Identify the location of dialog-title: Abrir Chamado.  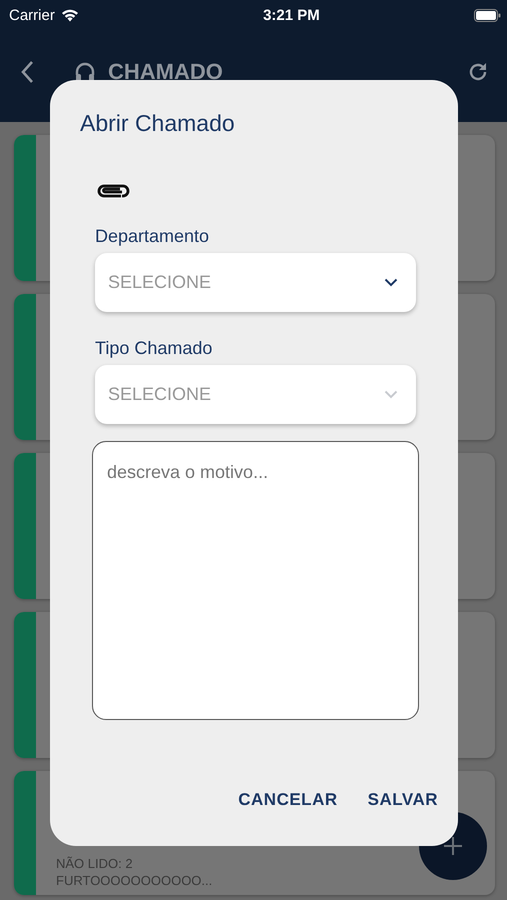
(158, 123).